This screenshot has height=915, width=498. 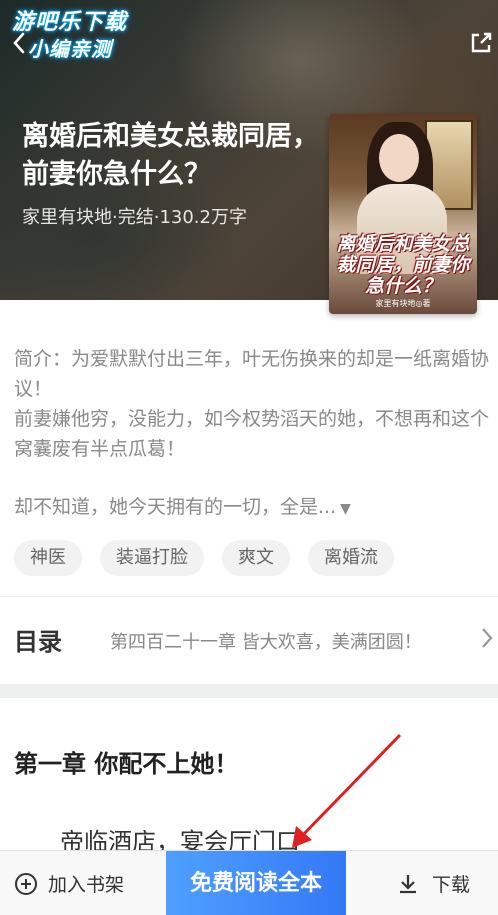 I want to click on intro-line: 前妻嫌他穷，没能力，如今权势滔天的她，不想再和这个窝囊废有半点瓜葛！, so click(x=252, y=434).